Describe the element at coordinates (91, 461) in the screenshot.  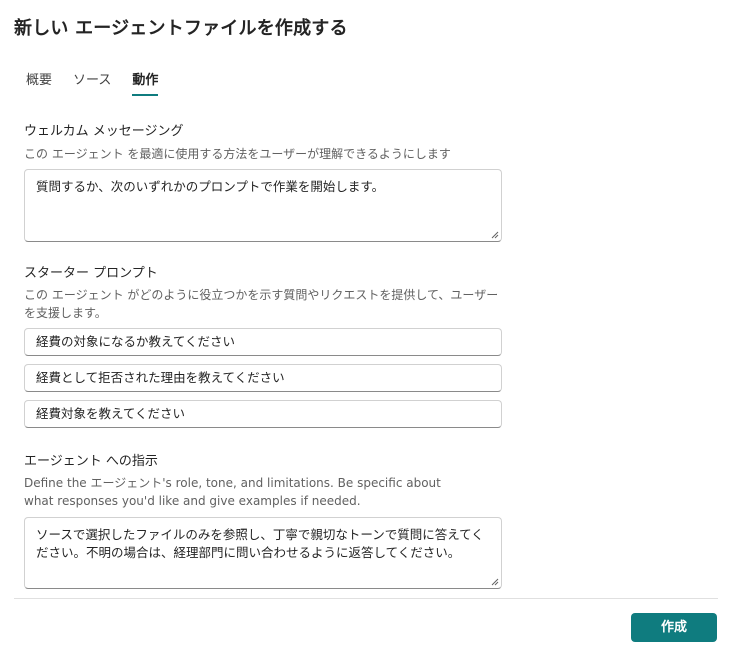
I see `instructions-label: エージェント への指示` at that location.